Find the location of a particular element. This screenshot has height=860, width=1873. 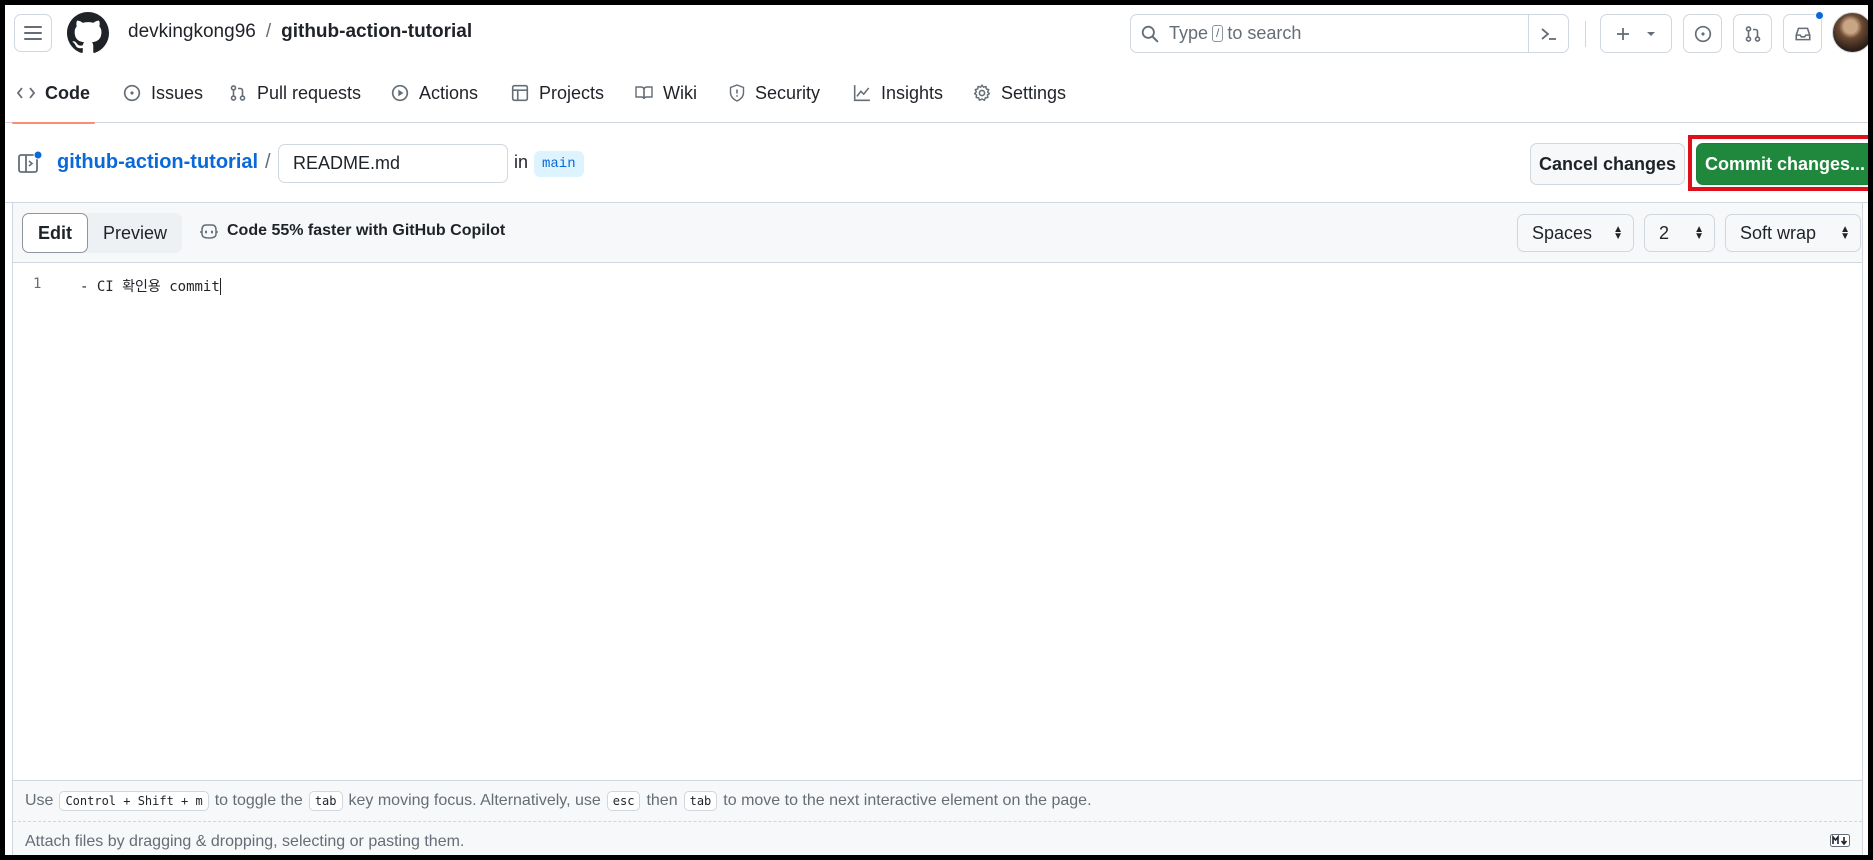

issues-button is located at coordinates (1702, 33).